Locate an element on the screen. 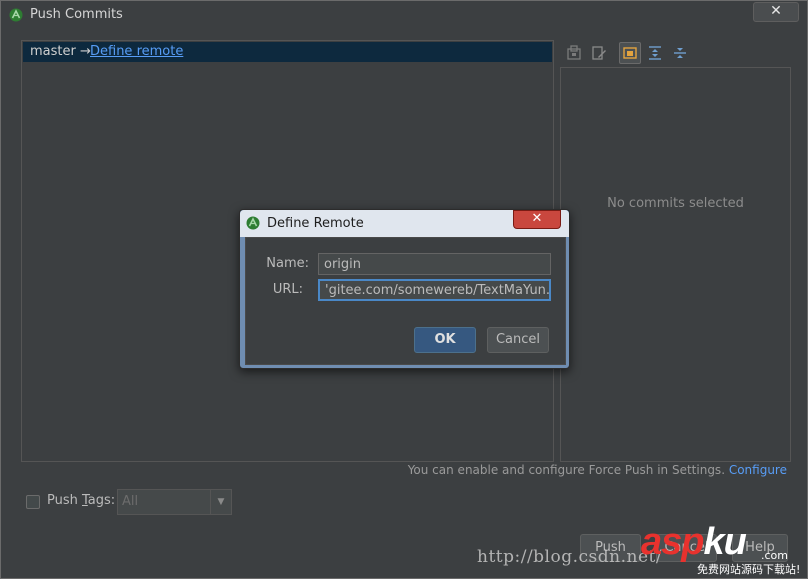 The width and height of the screenshot is (808, 579). dialog-close-button: ✕ is located at coordinates (537, 219).